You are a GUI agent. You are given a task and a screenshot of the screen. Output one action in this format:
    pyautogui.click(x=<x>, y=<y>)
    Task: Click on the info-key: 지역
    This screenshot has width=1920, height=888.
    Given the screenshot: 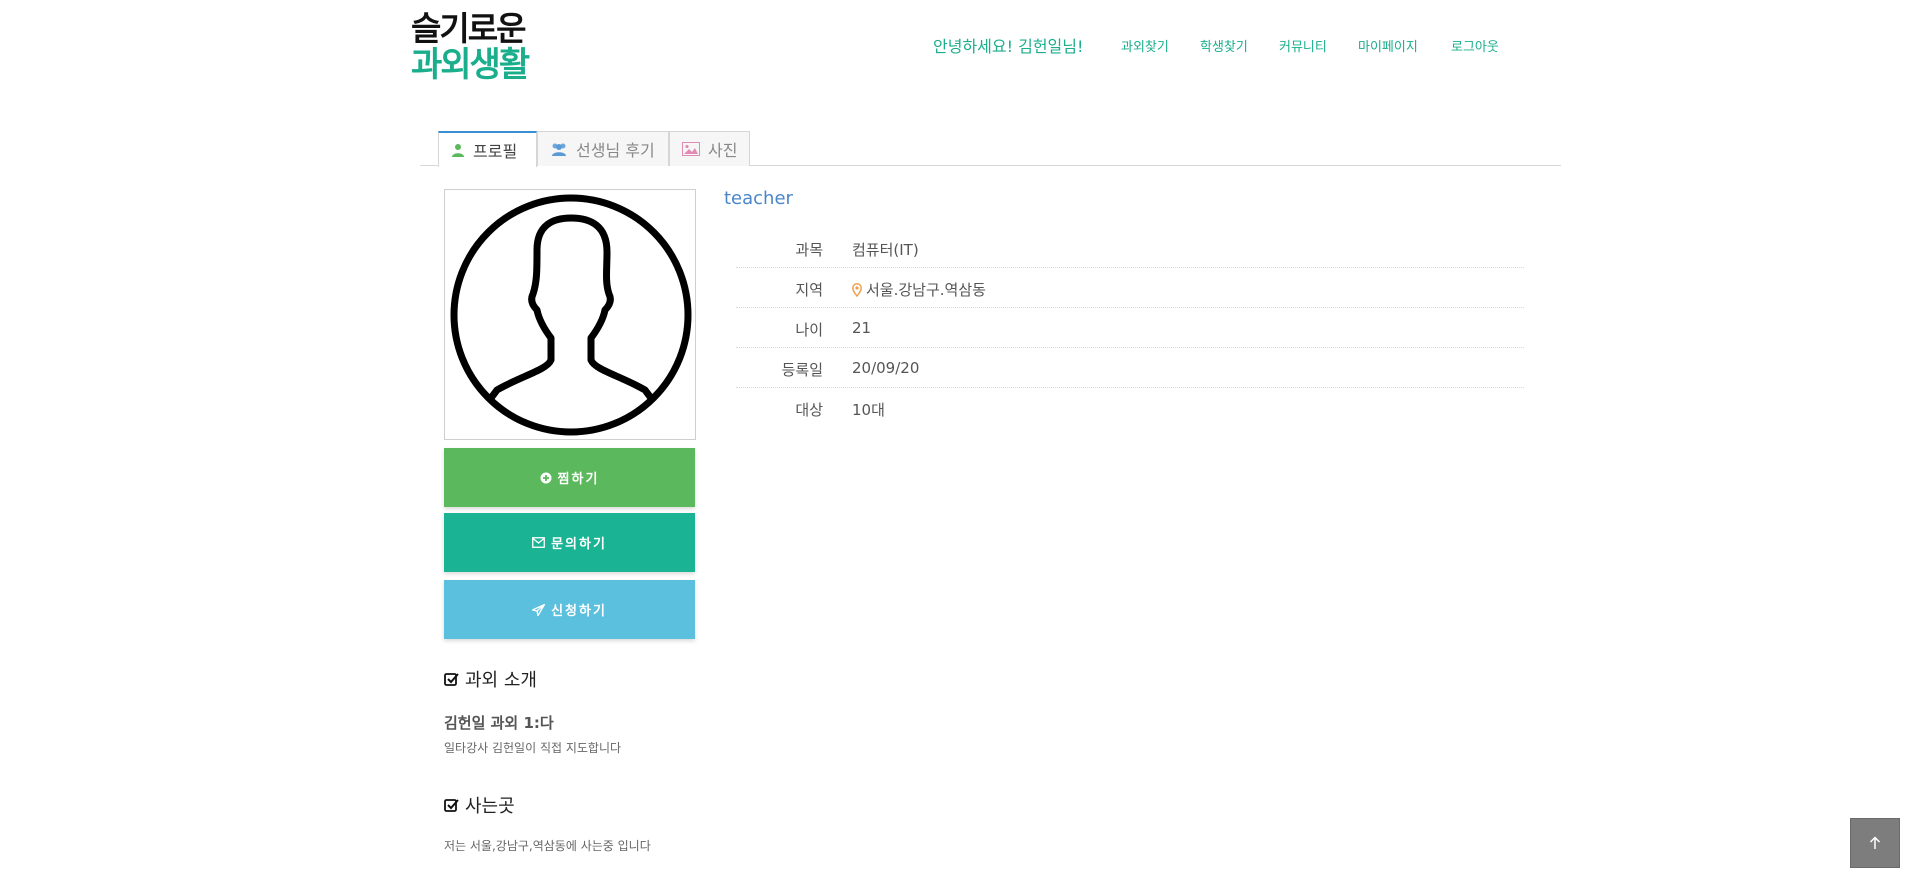 What is the action you would take?
    pyautogui.click(x=809, y=290)
    